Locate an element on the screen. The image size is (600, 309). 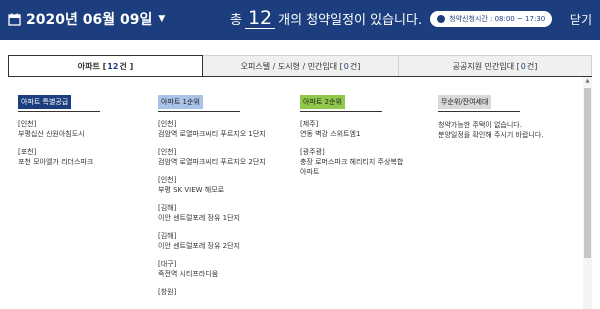
list-item: [김해] 이안 센트럴포레 장유 2단지 is located at coordinates (212, 241).